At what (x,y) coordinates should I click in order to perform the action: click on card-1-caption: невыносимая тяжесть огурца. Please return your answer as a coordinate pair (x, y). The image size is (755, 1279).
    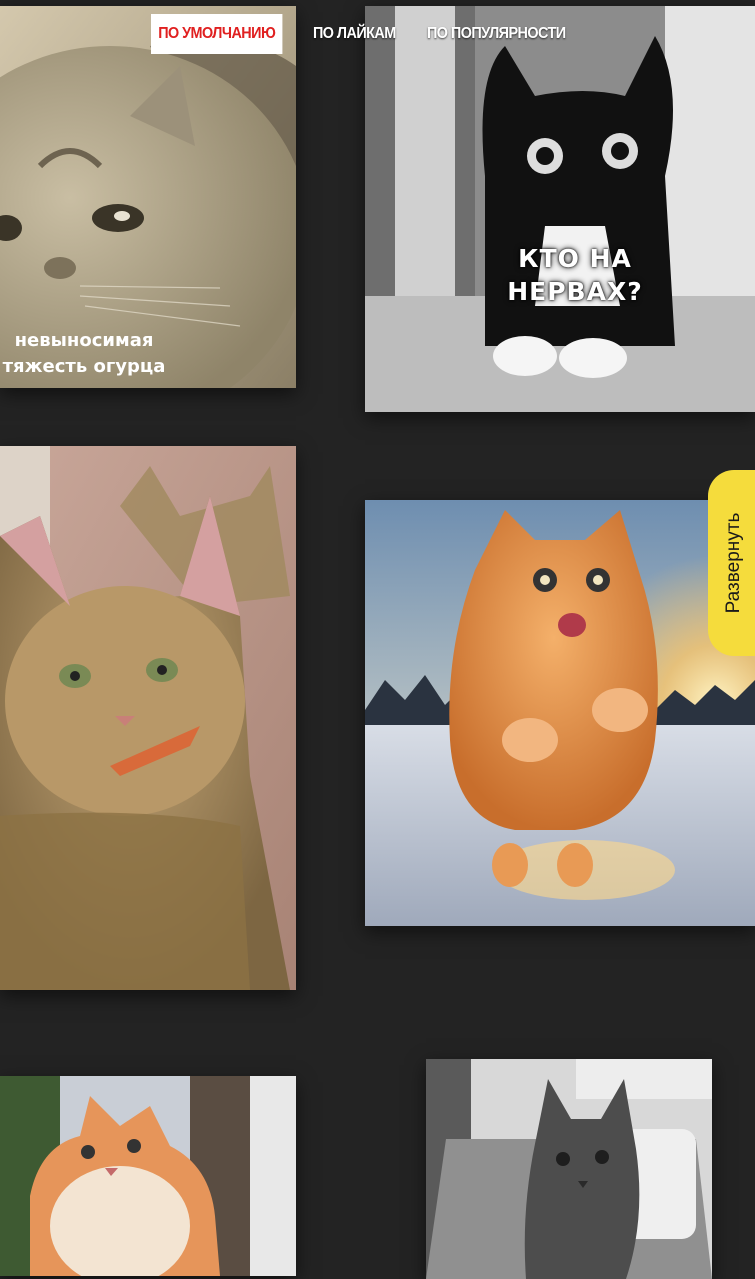
    Looking at the image, I should click on (84, 354).